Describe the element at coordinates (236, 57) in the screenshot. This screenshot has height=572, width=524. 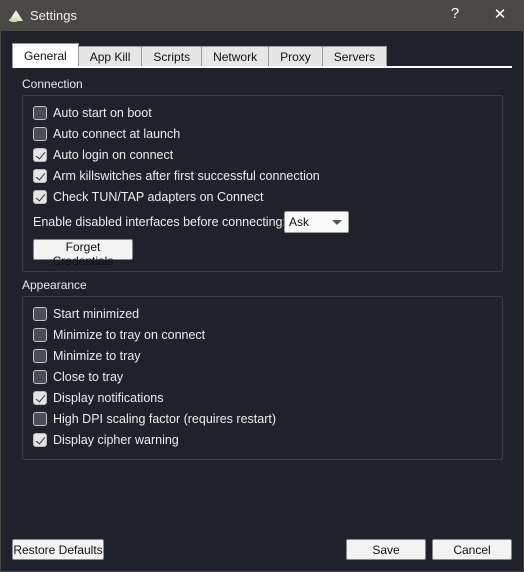
I see `tab-network: Network` at that location.